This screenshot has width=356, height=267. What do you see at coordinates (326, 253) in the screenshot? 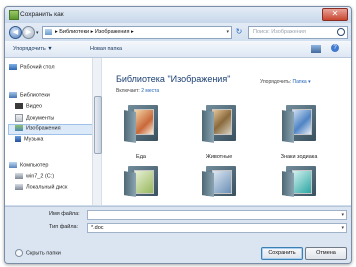
I see `cancel-button: Отмена` at bounding box center [326, 253].